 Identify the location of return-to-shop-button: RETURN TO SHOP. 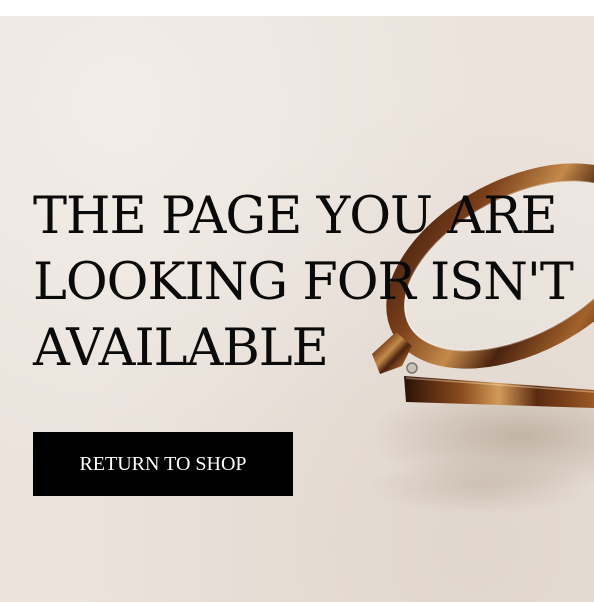
(163, 464).